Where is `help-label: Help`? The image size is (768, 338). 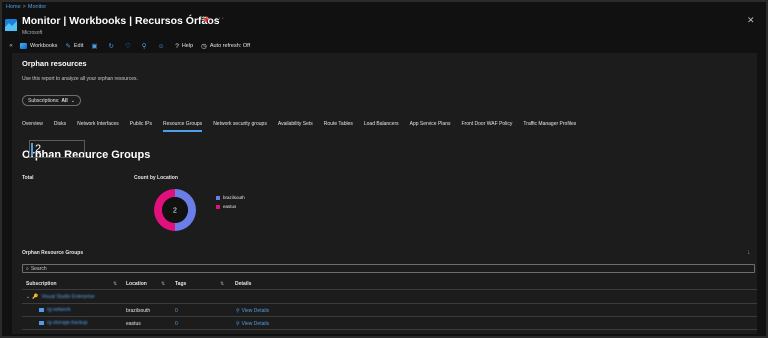
help-label: Help is located at coordinates (187, 46).